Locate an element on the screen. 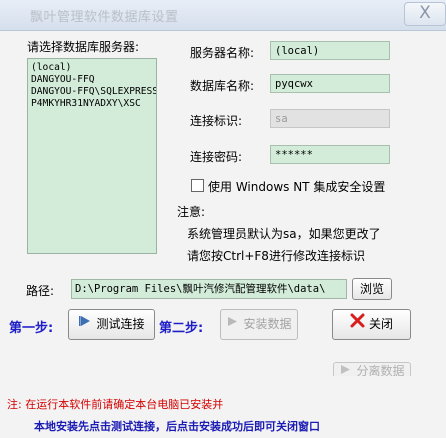 This screenshot has width=446, height=438. browse-button: 浏览 is located at coordinates (372, 289).